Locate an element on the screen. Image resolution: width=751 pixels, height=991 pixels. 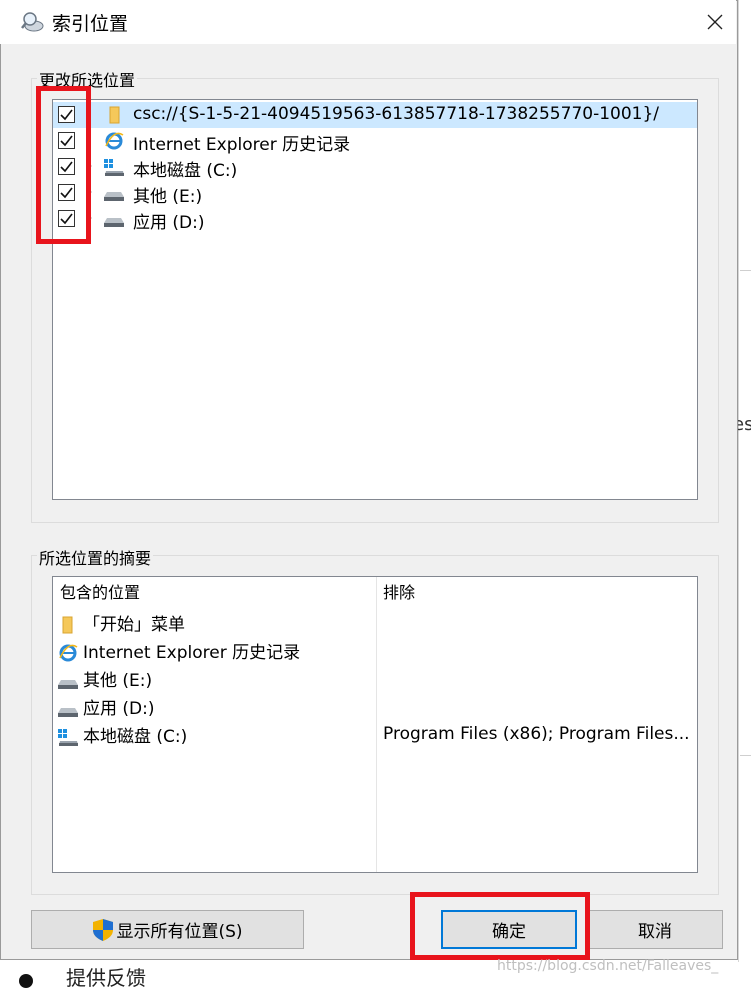
summary-row: 「开始」菜单 is located at coordinates (121, 623).